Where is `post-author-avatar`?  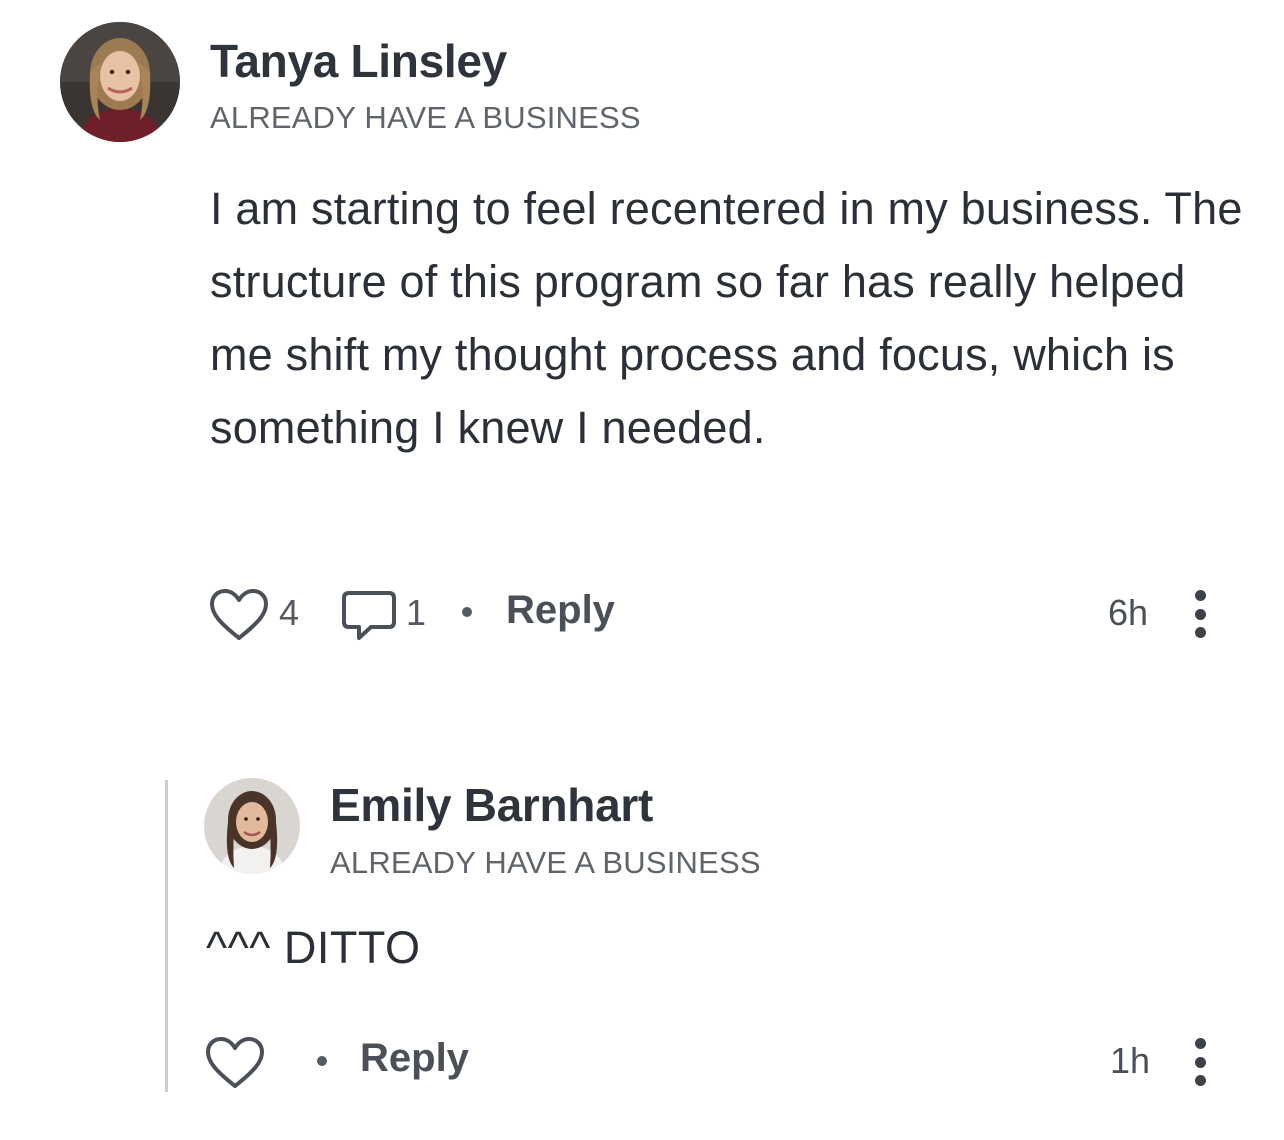
post-author-avatar is located at coordinates (120, 82).